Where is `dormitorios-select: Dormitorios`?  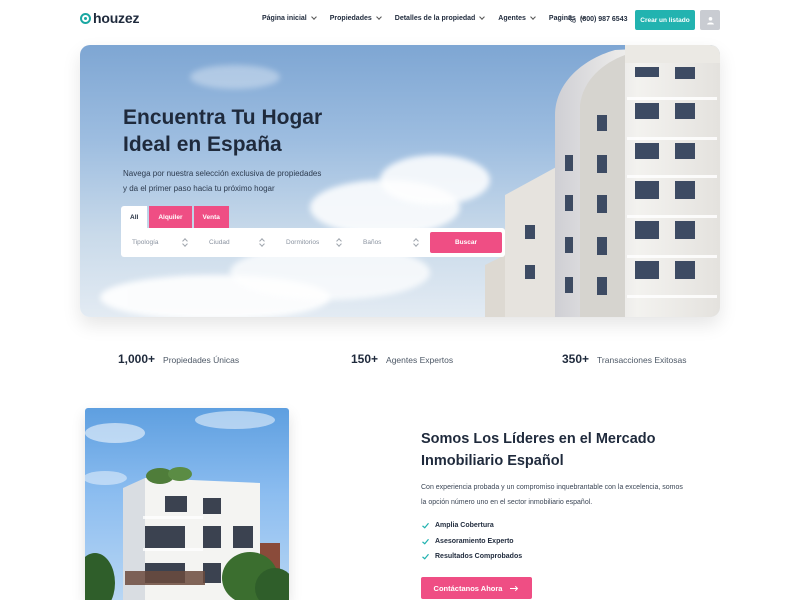 dormitorios-select: Dormitorios is located at coordinates (313, 242).